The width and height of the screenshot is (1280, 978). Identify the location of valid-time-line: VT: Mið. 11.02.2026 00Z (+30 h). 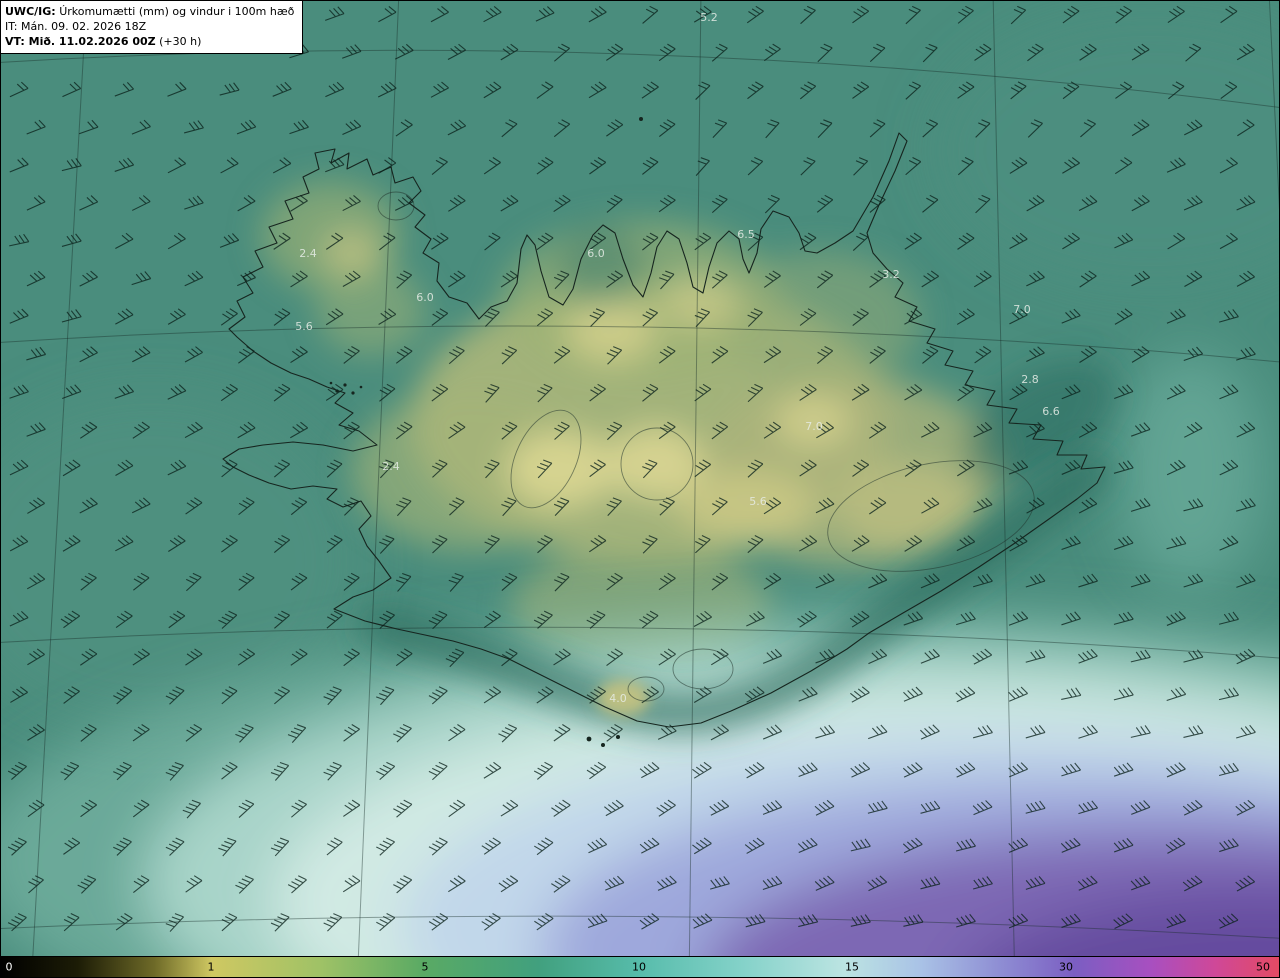
(149, 41).